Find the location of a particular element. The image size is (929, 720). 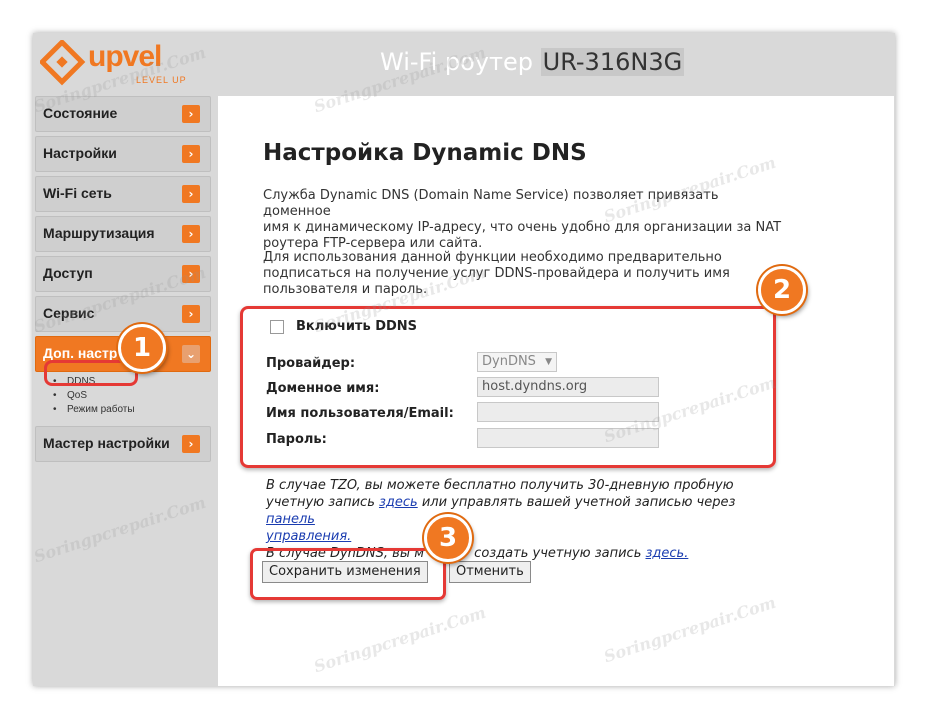

tzo-panel-link-cont: управления. is located at coordinates (308, 536).